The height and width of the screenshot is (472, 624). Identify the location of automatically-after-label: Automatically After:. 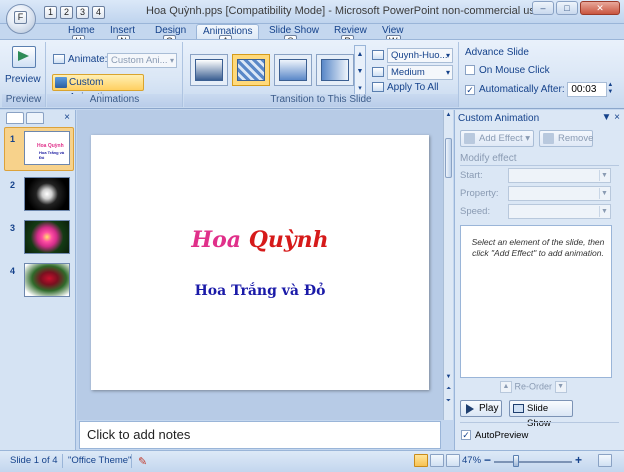
(522, 90).